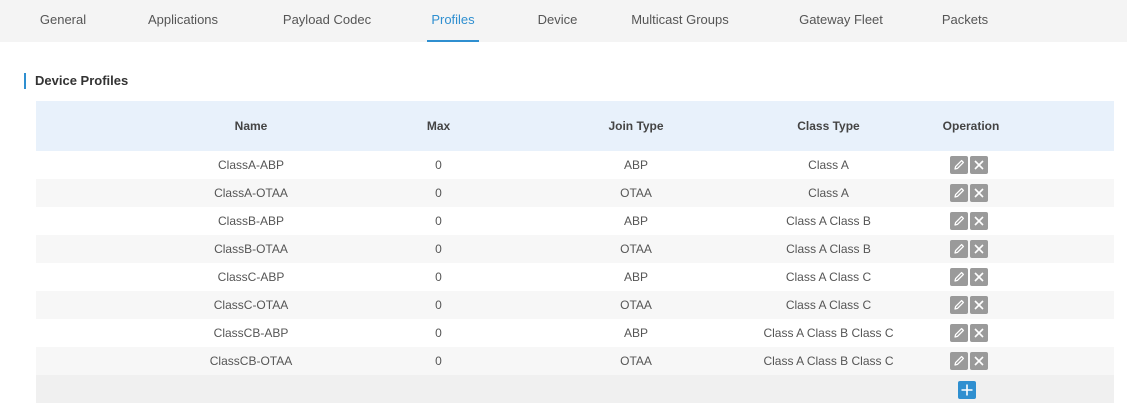 Image resolution: width=1127 pixels, height=408 pixels. I want to click on cell-name: ClassB-OTAA, so click(251, 249).